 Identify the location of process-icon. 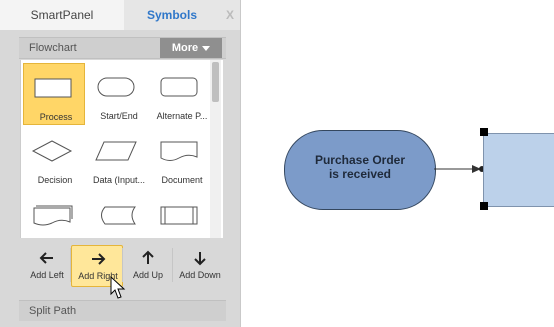
(53, 88).